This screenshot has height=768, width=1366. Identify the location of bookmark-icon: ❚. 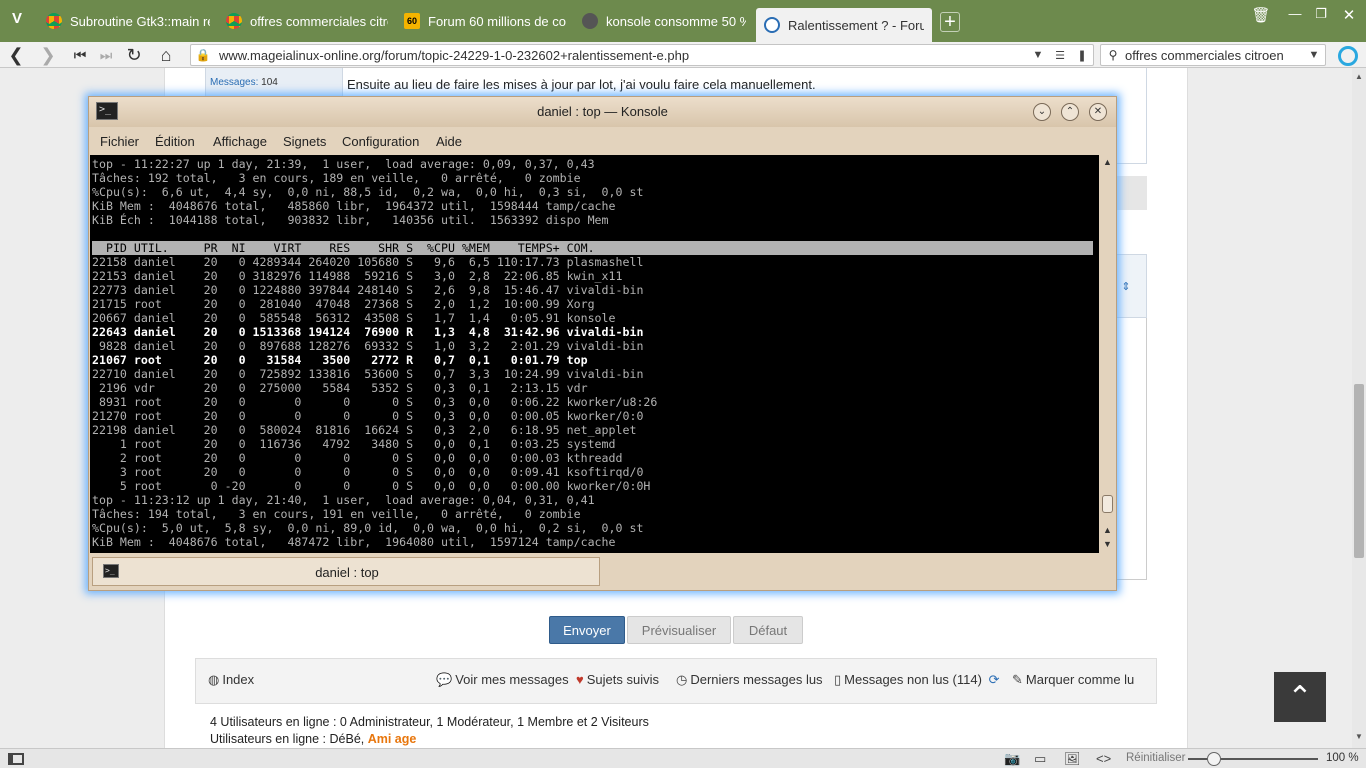
(1082, 55).